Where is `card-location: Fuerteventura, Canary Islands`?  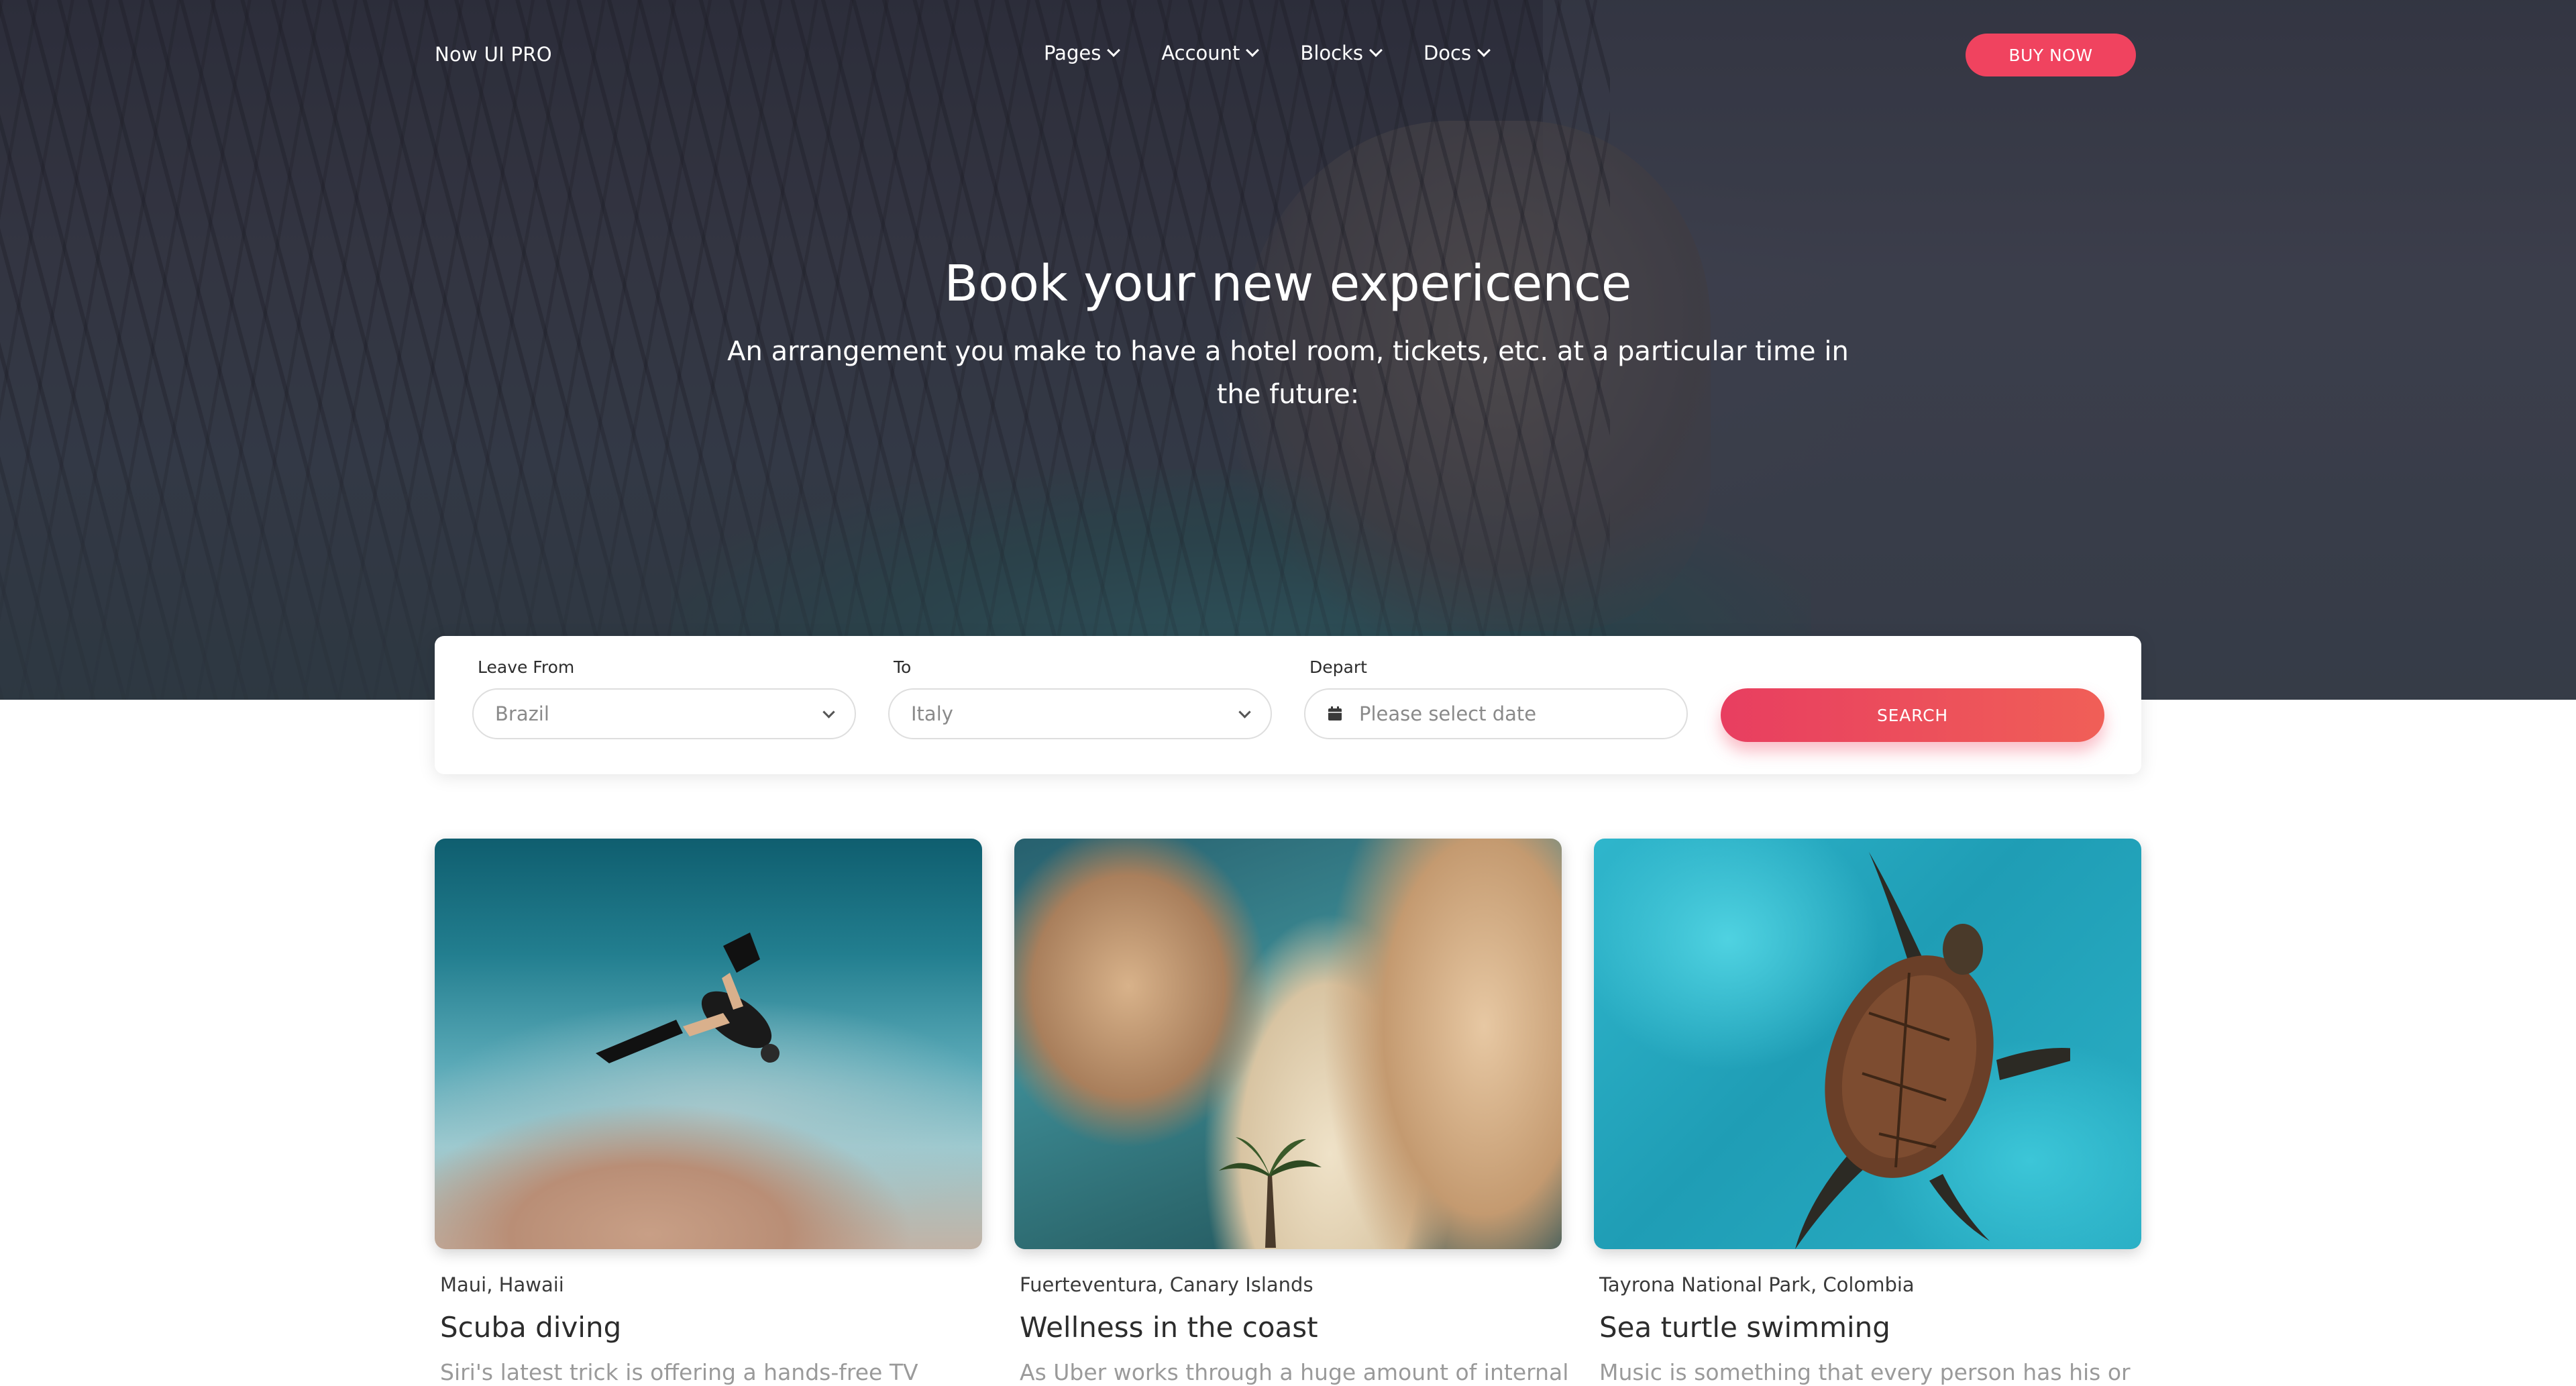 card-location: Fuerteventura, Canary Islands is located at coordinates (1166, 1284).